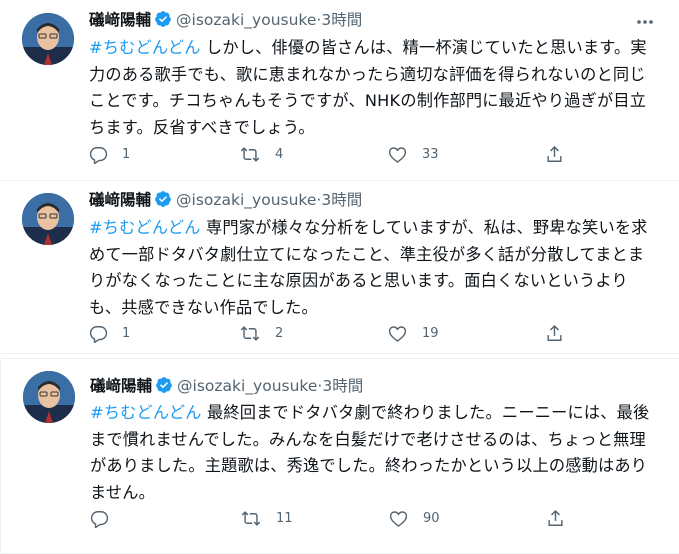 Image resolution: width=679 pixels, height=554 pixels. I want to click on like-count: 90, so click(431, 518).